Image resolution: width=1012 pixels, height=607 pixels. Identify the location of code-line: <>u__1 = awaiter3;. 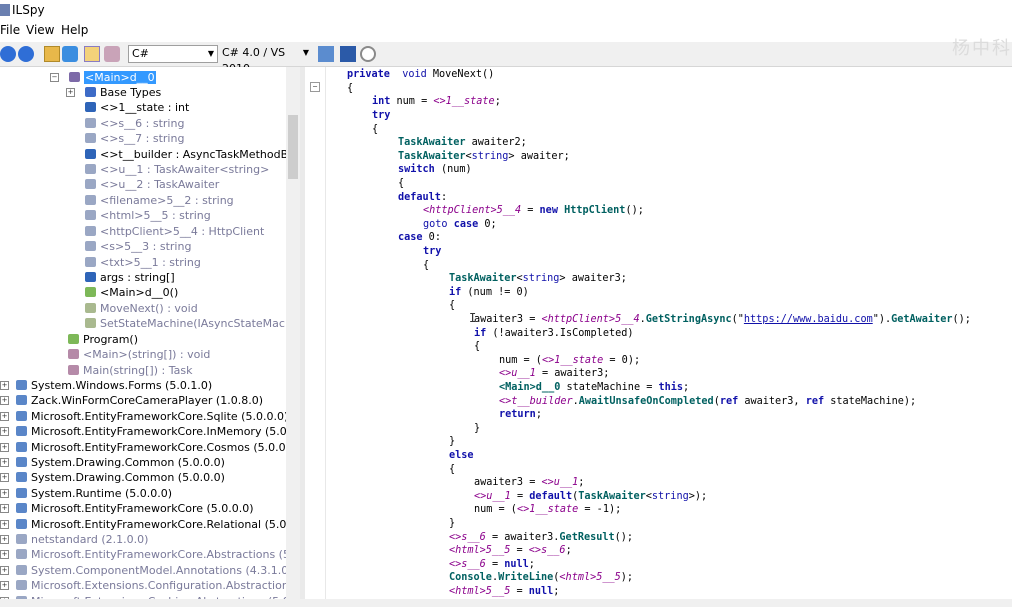
(554, 374).